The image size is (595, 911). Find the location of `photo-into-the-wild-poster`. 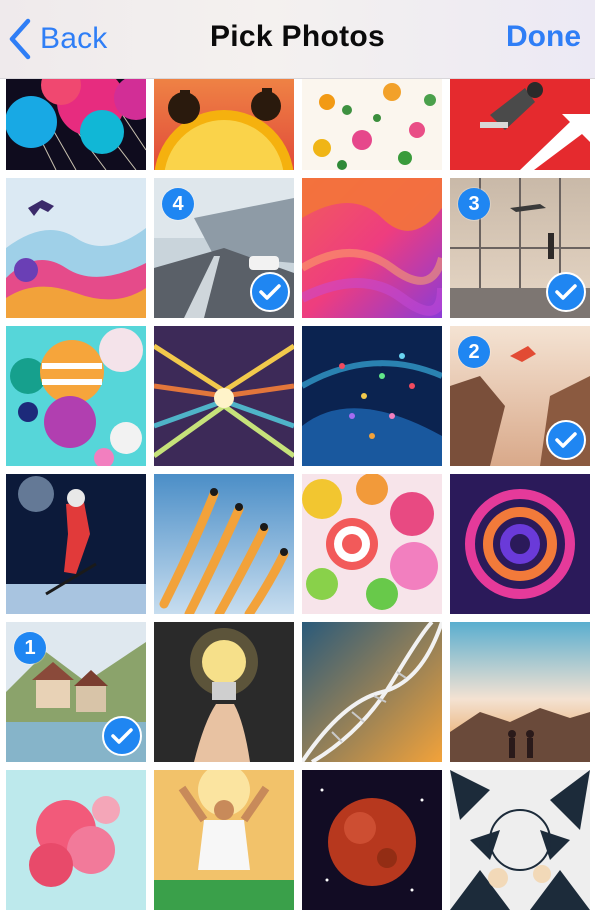

photo-into-the-wild-poster is located at coordinates (520, 840).